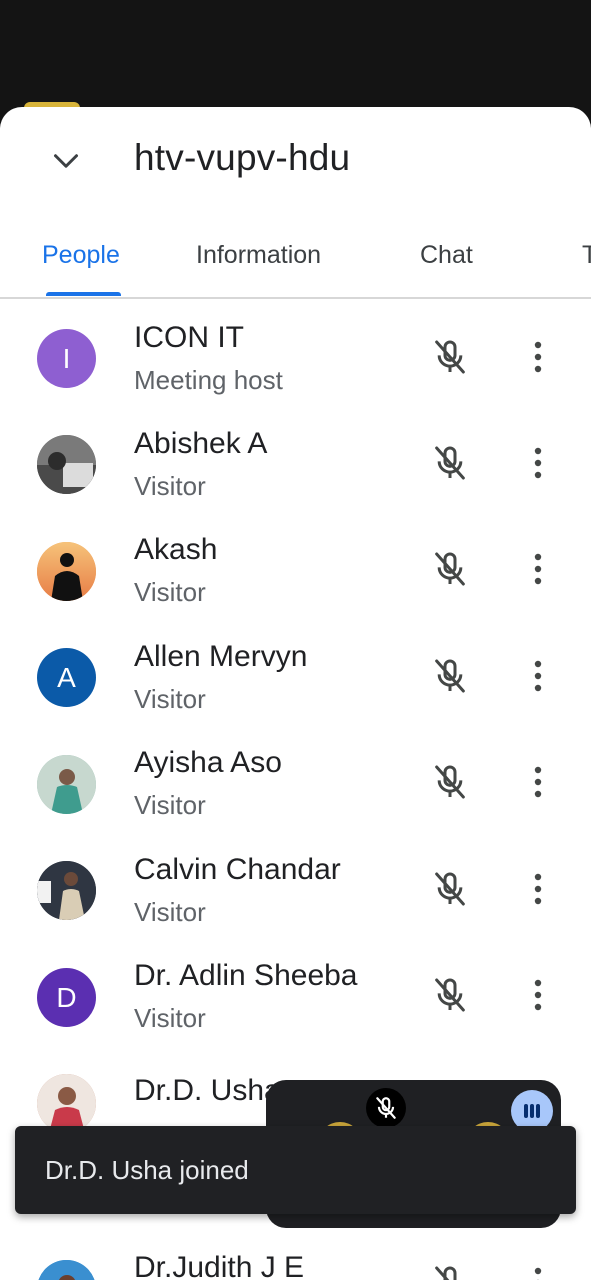 This screenshot has width=591, height=1280. I want to click on participant-row: Calvin Chandar Visitor, so click(295, 884).